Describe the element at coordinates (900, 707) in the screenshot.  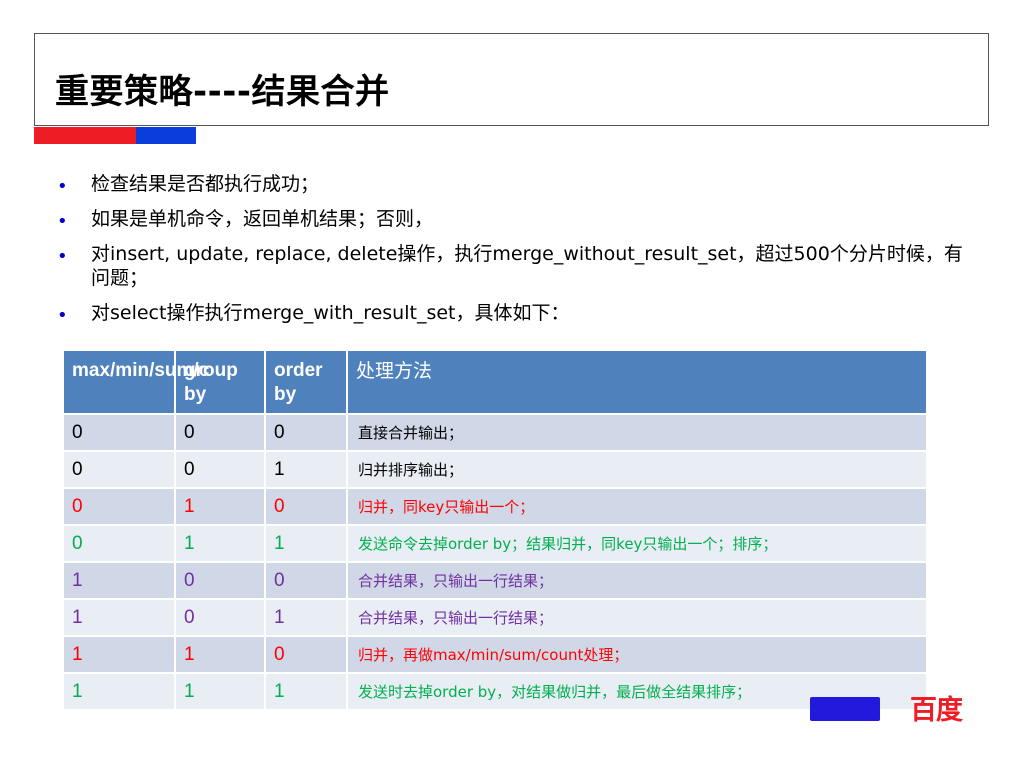
I see `baidu-logo: 百度` at that location.